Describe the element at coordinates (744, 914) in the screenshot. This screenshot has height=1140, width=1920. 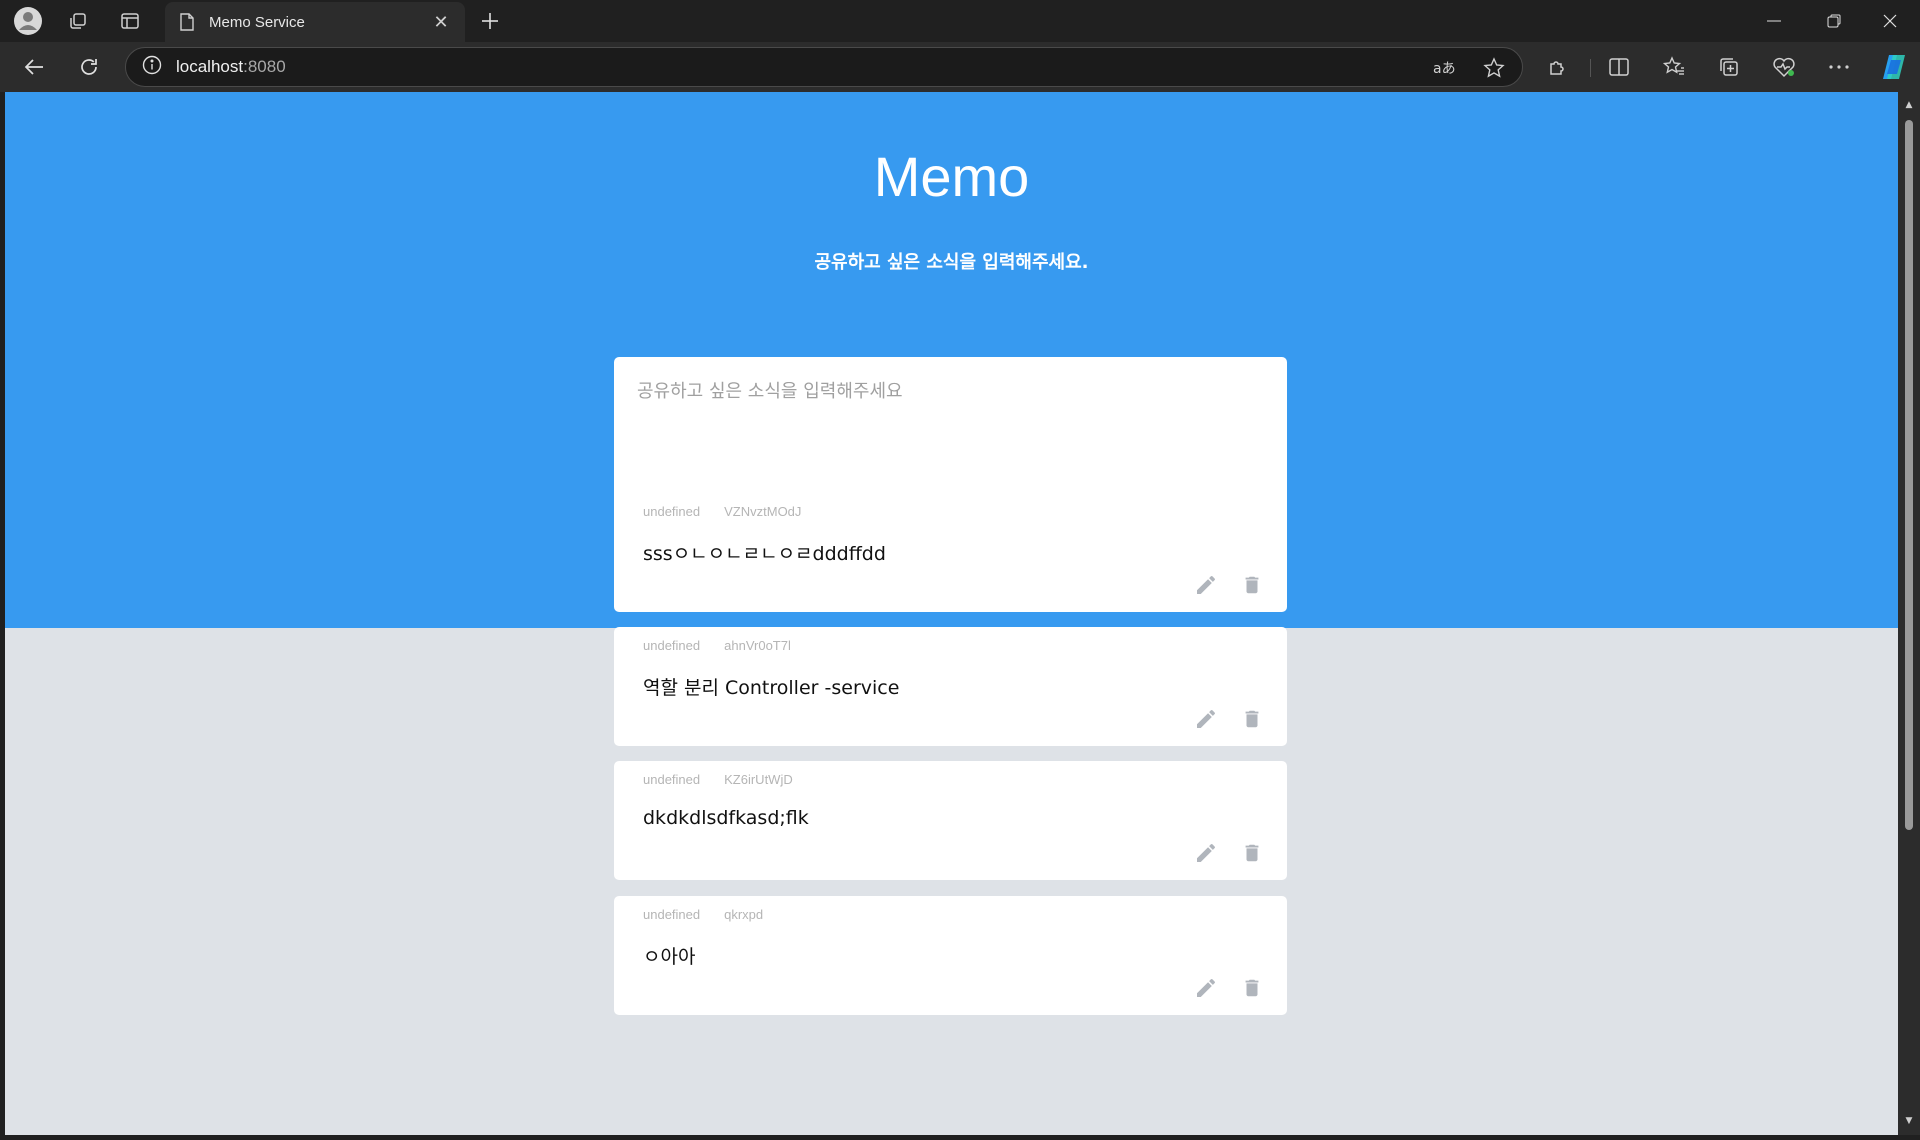
I see `memo-id: qkrxpd` at that location.